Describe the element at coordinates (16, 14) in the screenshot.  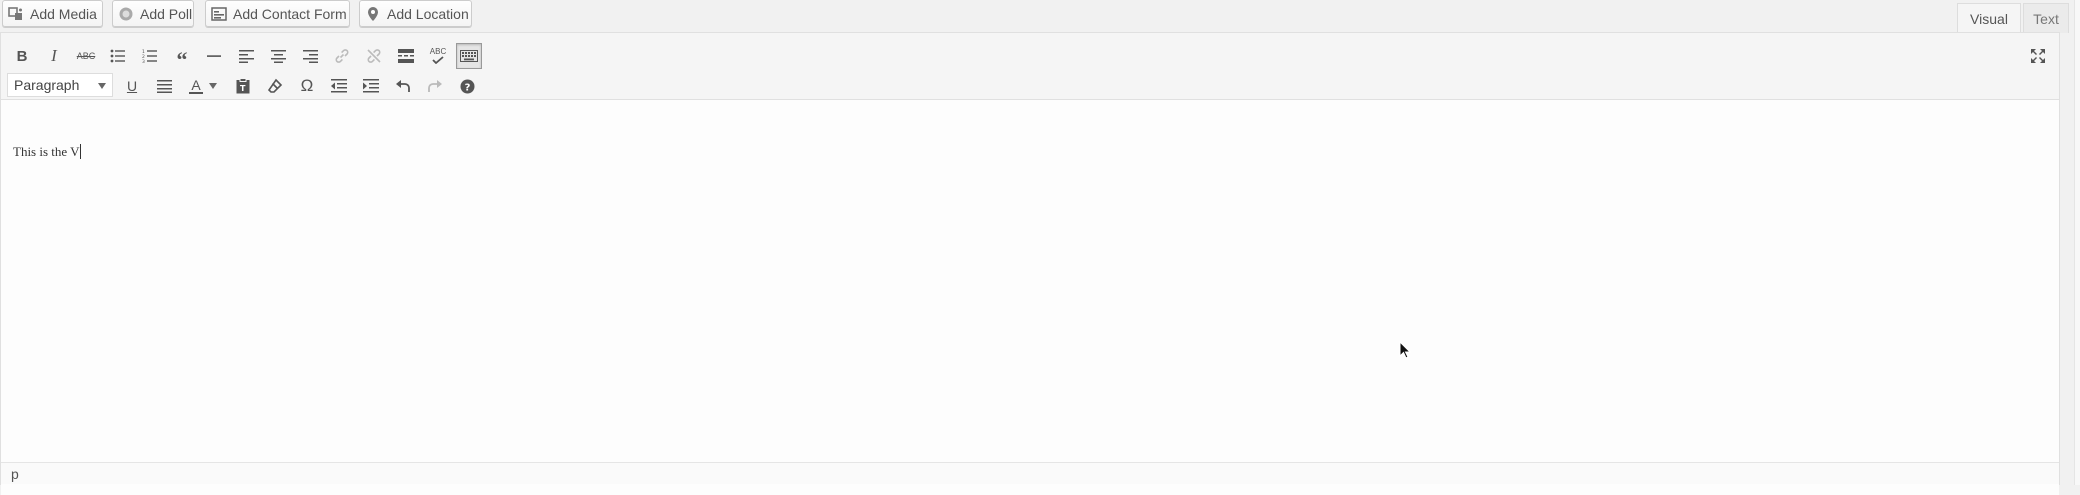
I see `media-icon` at that location.